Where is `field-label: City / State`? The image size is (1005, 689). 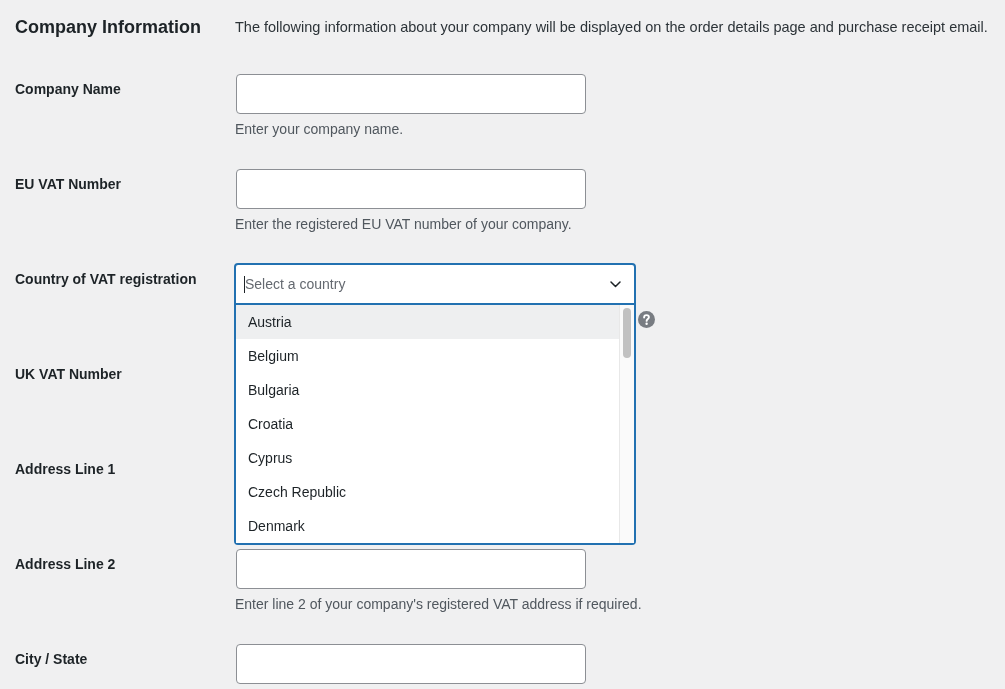
field-label: City / State is located at coordinates (51, 659).